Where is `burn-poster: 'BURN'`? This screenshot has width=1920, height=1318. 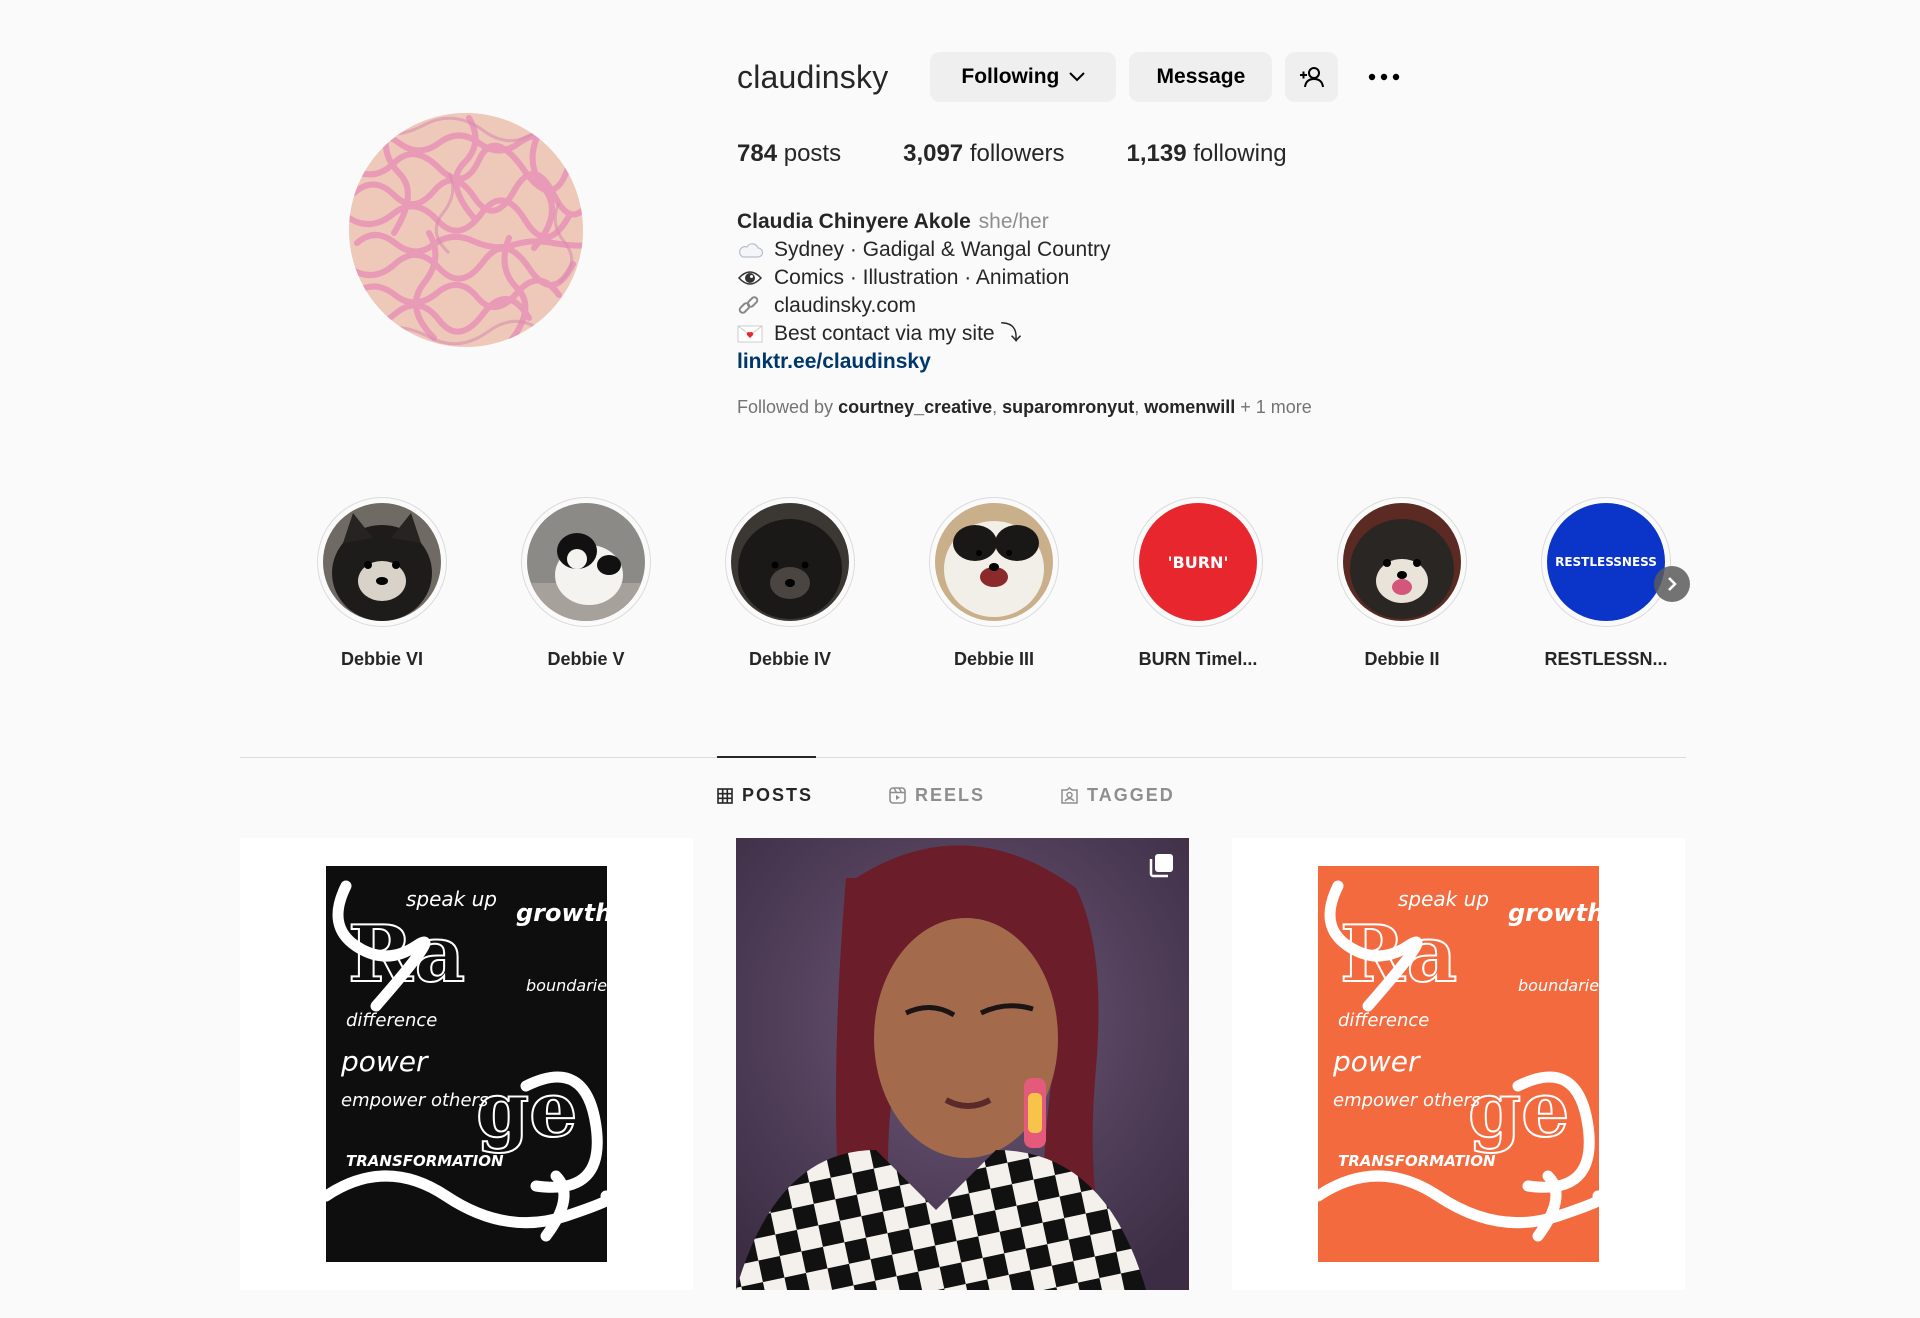
burn-poster: 'BURN' is located at coordinates (1198, 562).